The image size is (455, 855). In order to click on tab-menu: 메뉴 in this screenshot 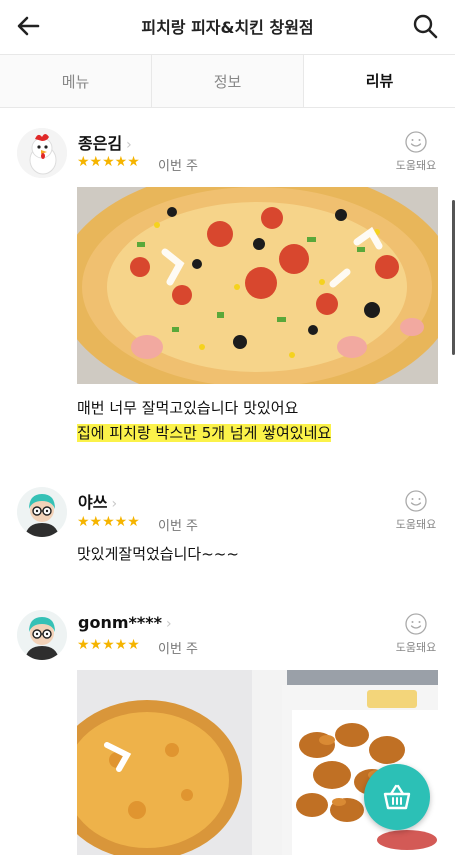, I will do `click(76, 81)`.